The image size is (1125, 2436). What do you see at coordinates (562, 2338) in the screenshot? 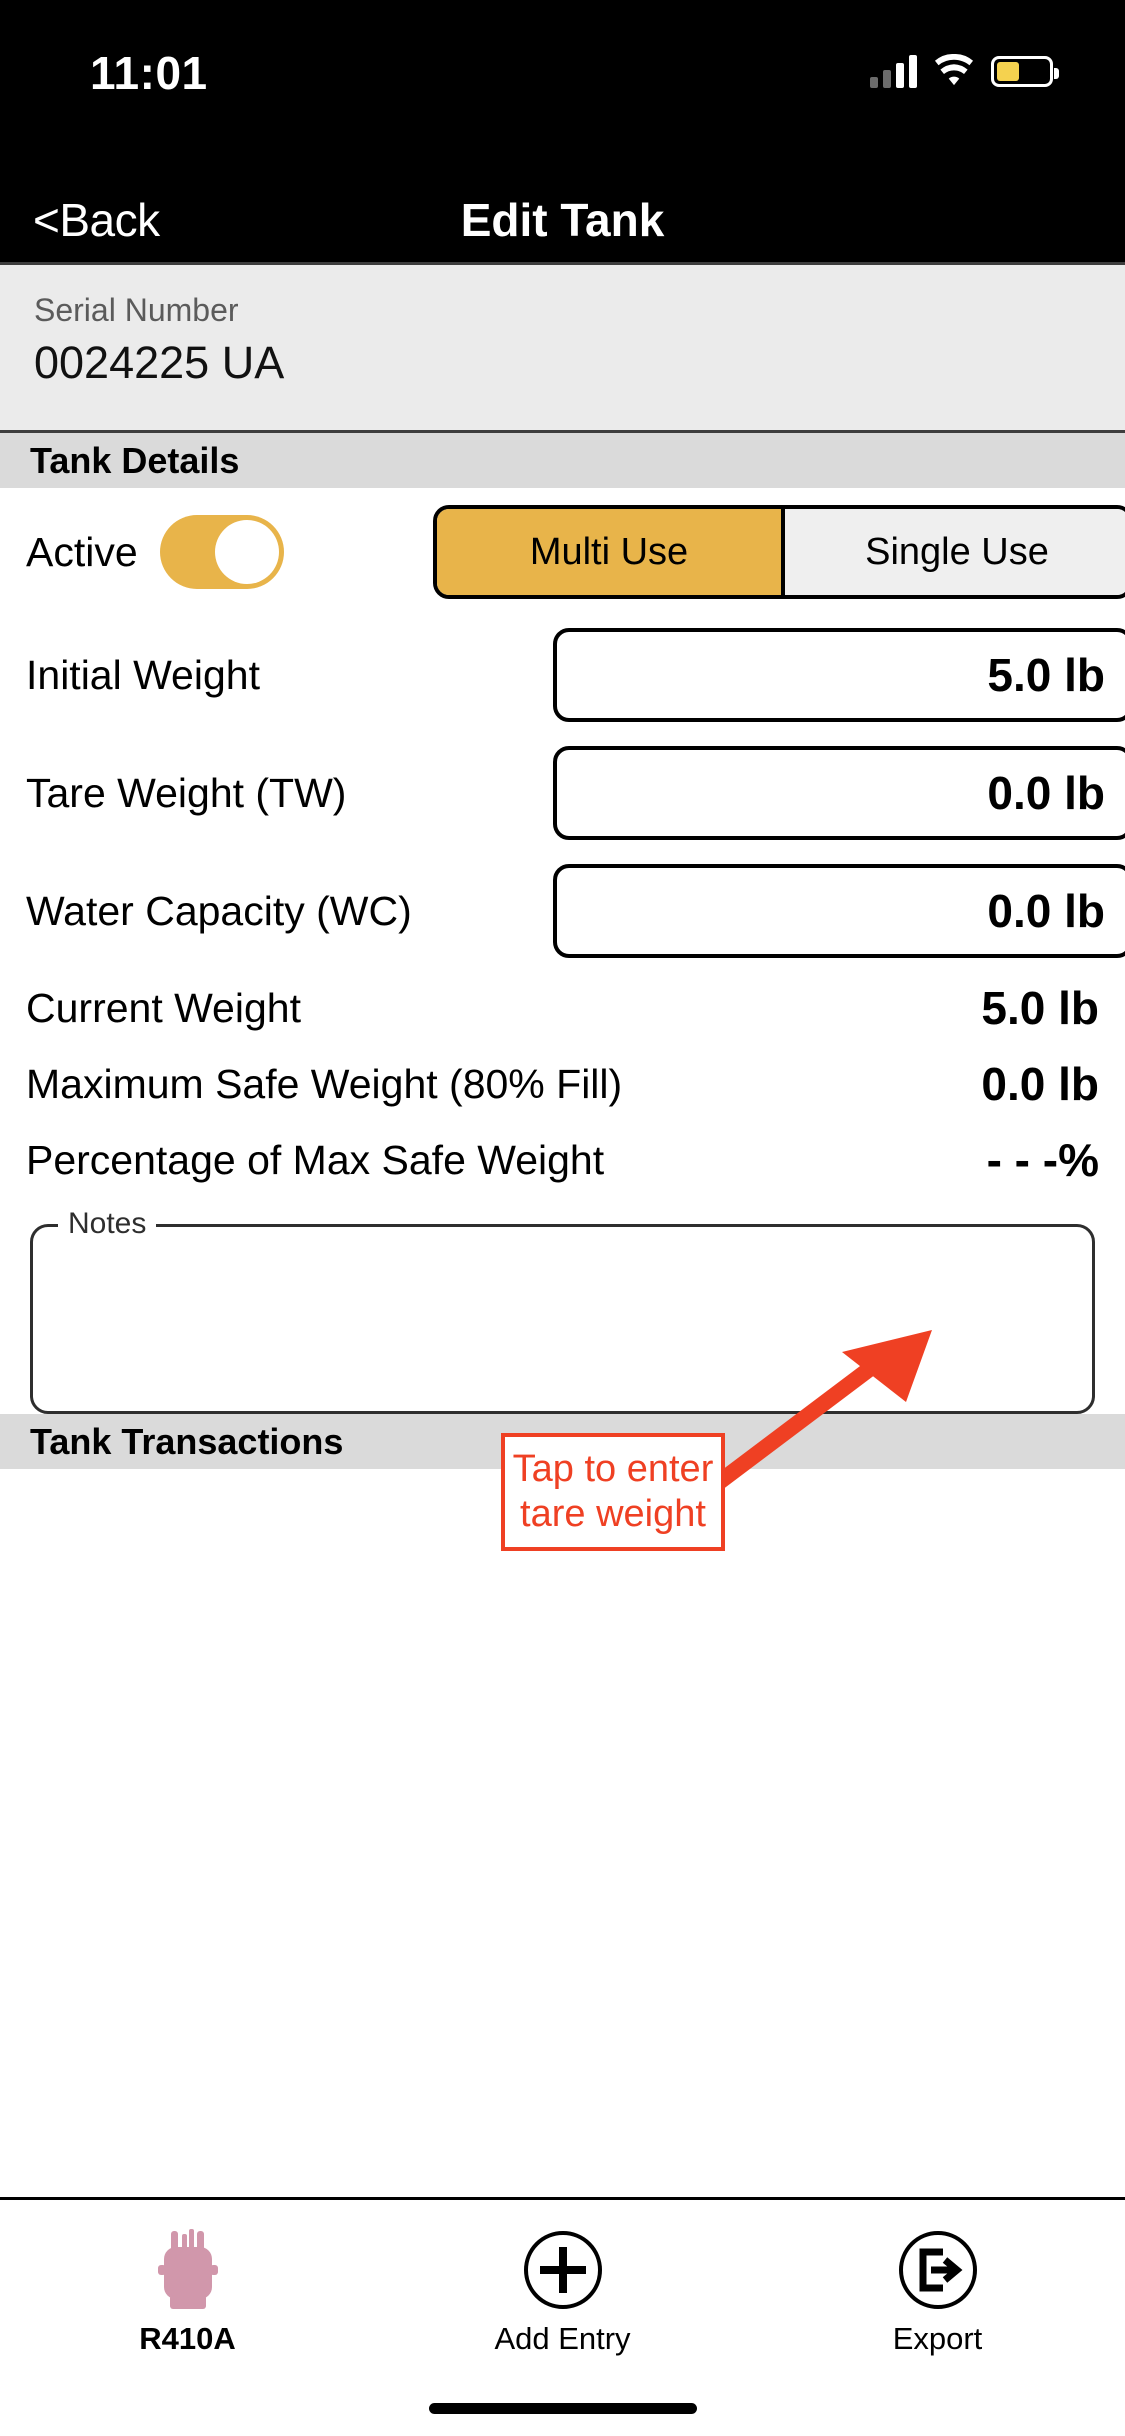
I see `tab-label-add-entry: Add Entry` at bounding box center [562, 2338].